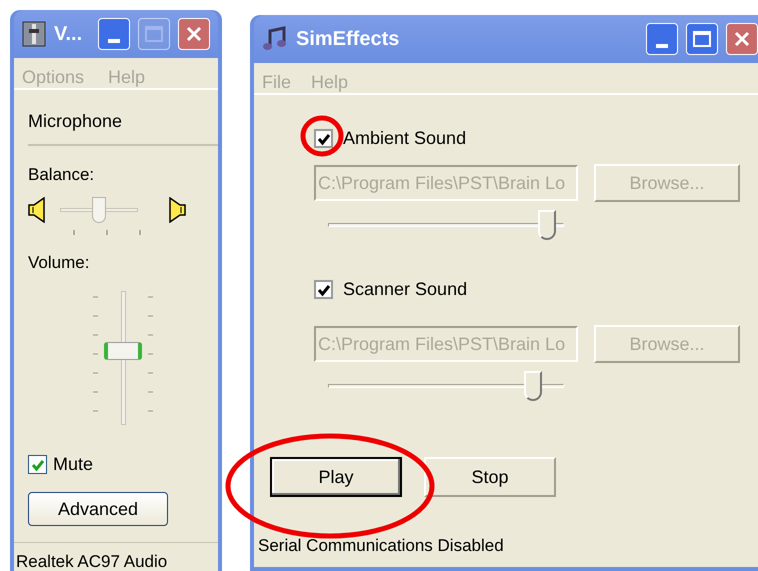  What do you see at coordinates (277, 82) in the screenshot?
I see `menu-item: File` at bounding box center [277, 82].